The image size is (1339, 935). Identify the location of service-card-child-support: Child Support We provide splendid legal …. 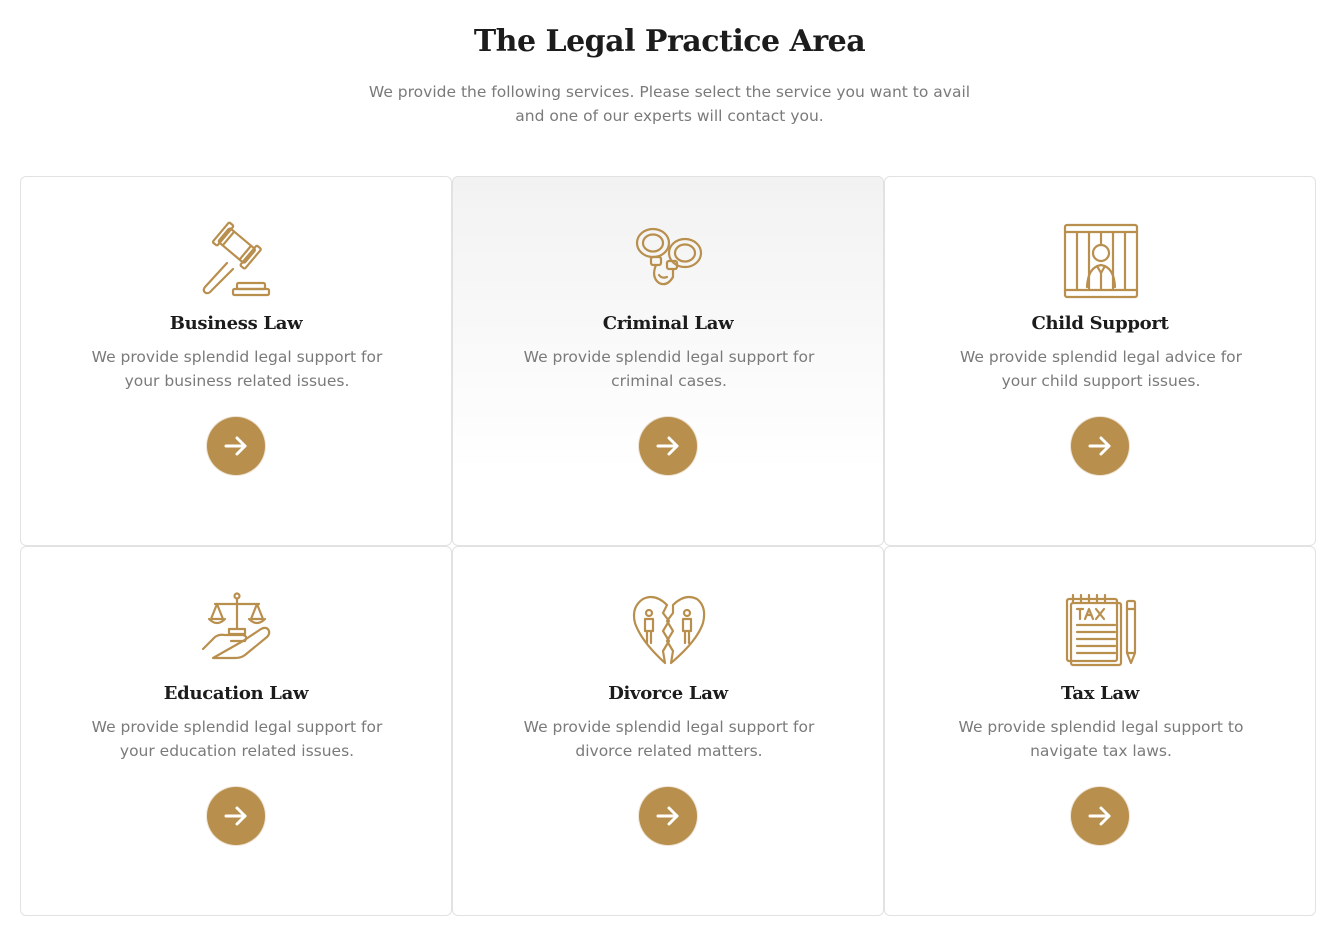
(1100, 361).